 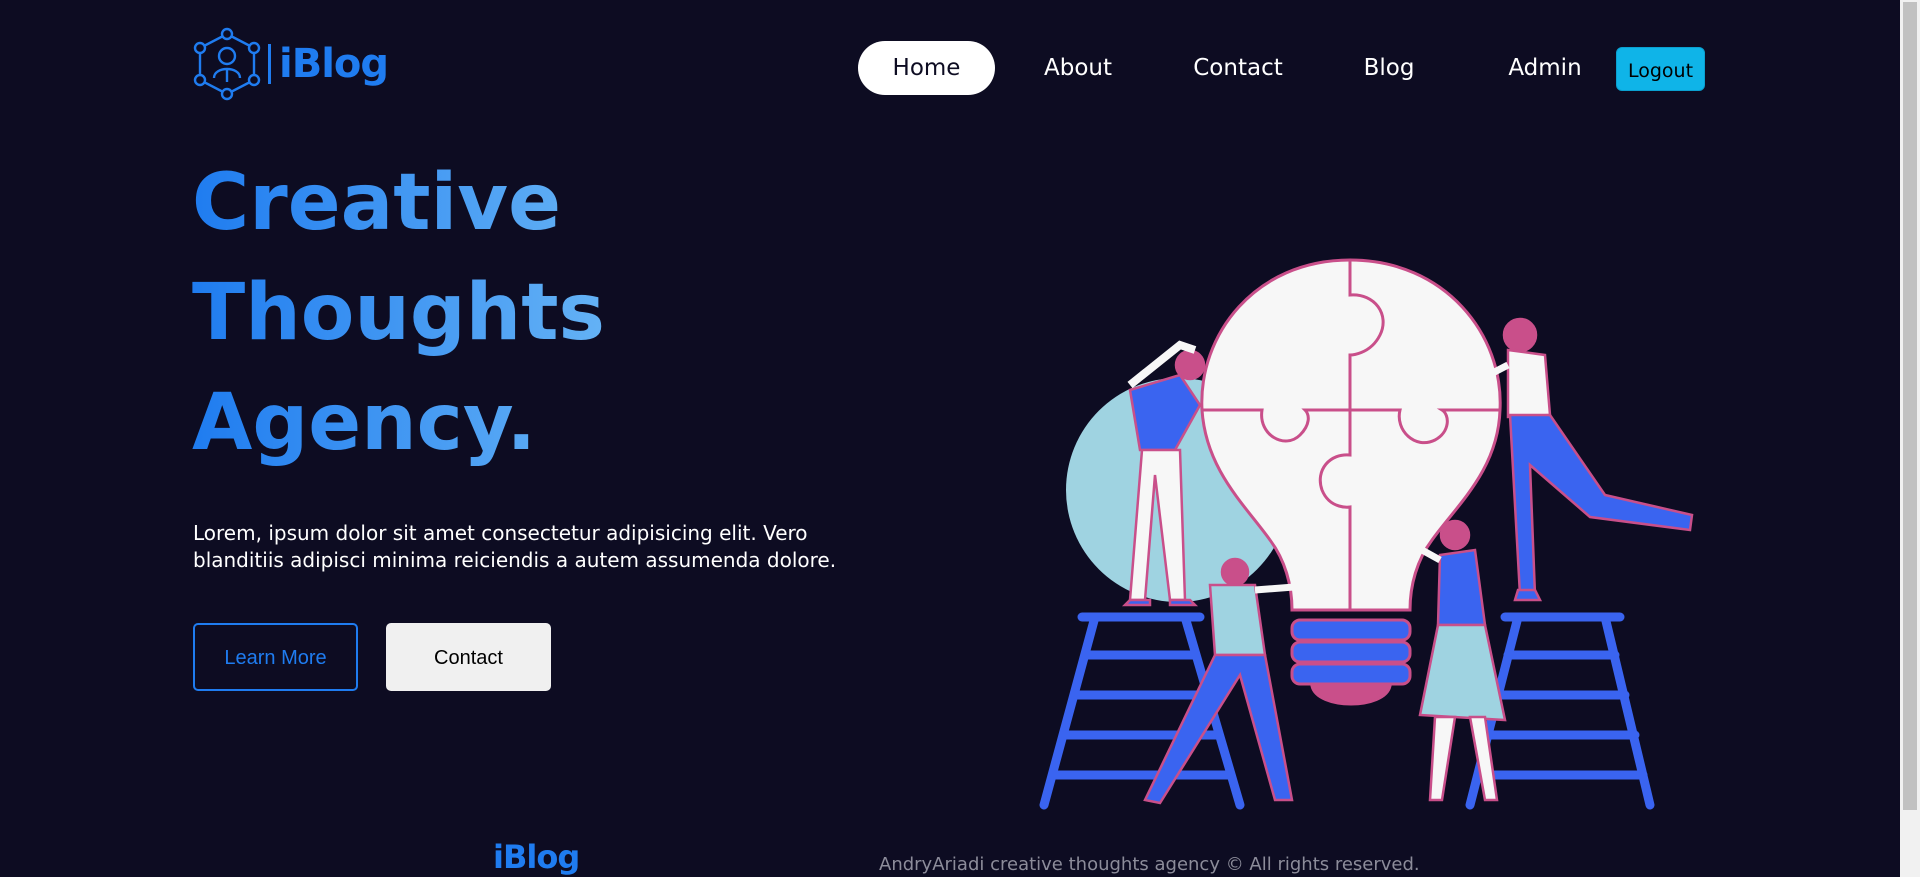 What do you see at coordinates (334, 64) in the screenshot?
I see `logo-text: iBlog` at bounding box center [334, 64].